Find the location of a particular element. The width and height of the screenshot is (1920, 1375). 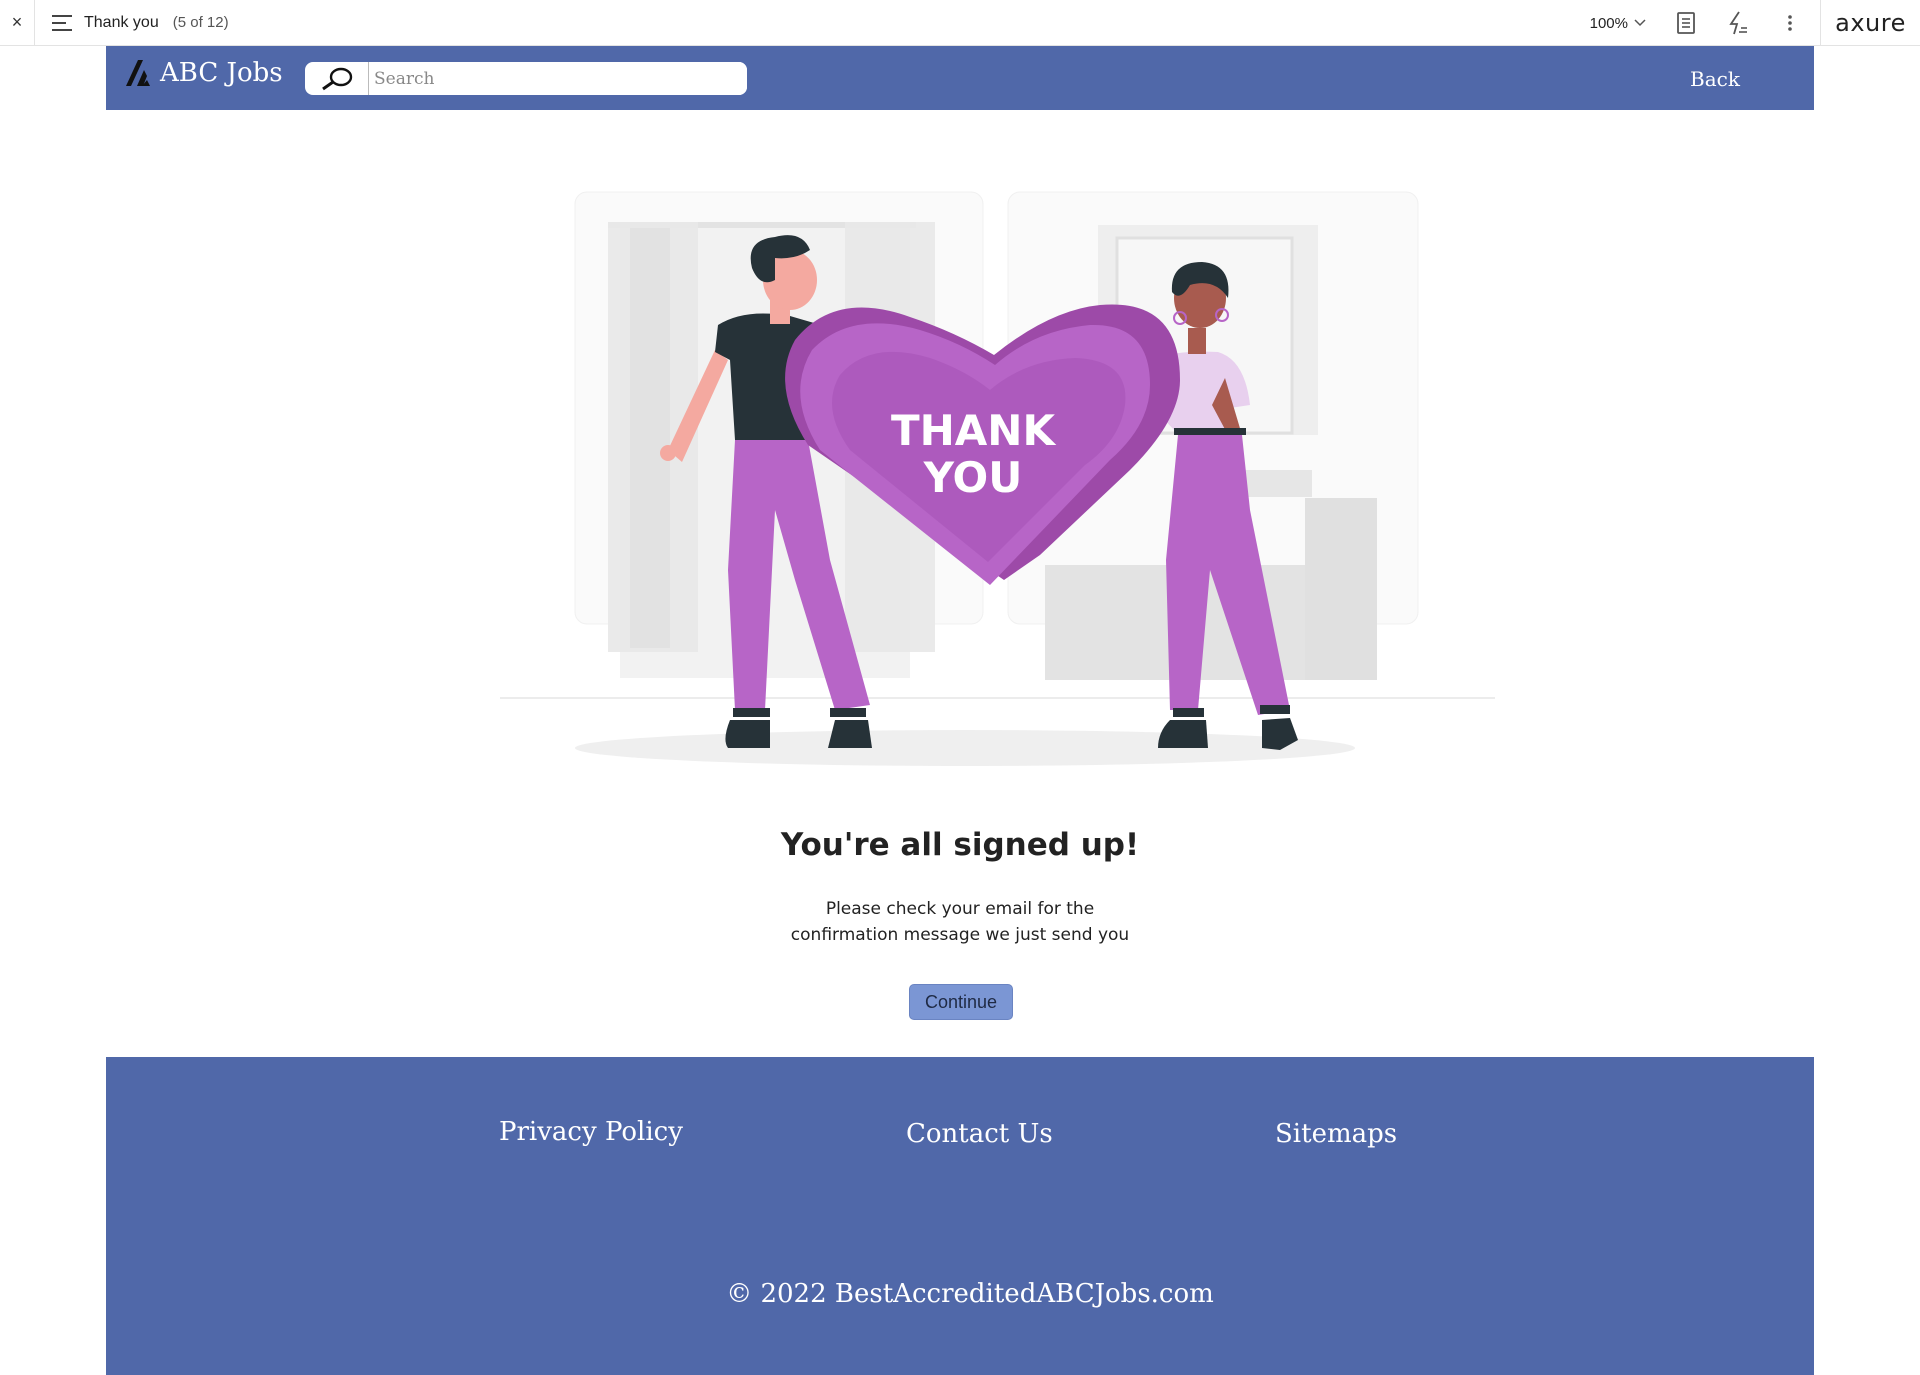

close-icon: × is located at coordinates (17, 23).